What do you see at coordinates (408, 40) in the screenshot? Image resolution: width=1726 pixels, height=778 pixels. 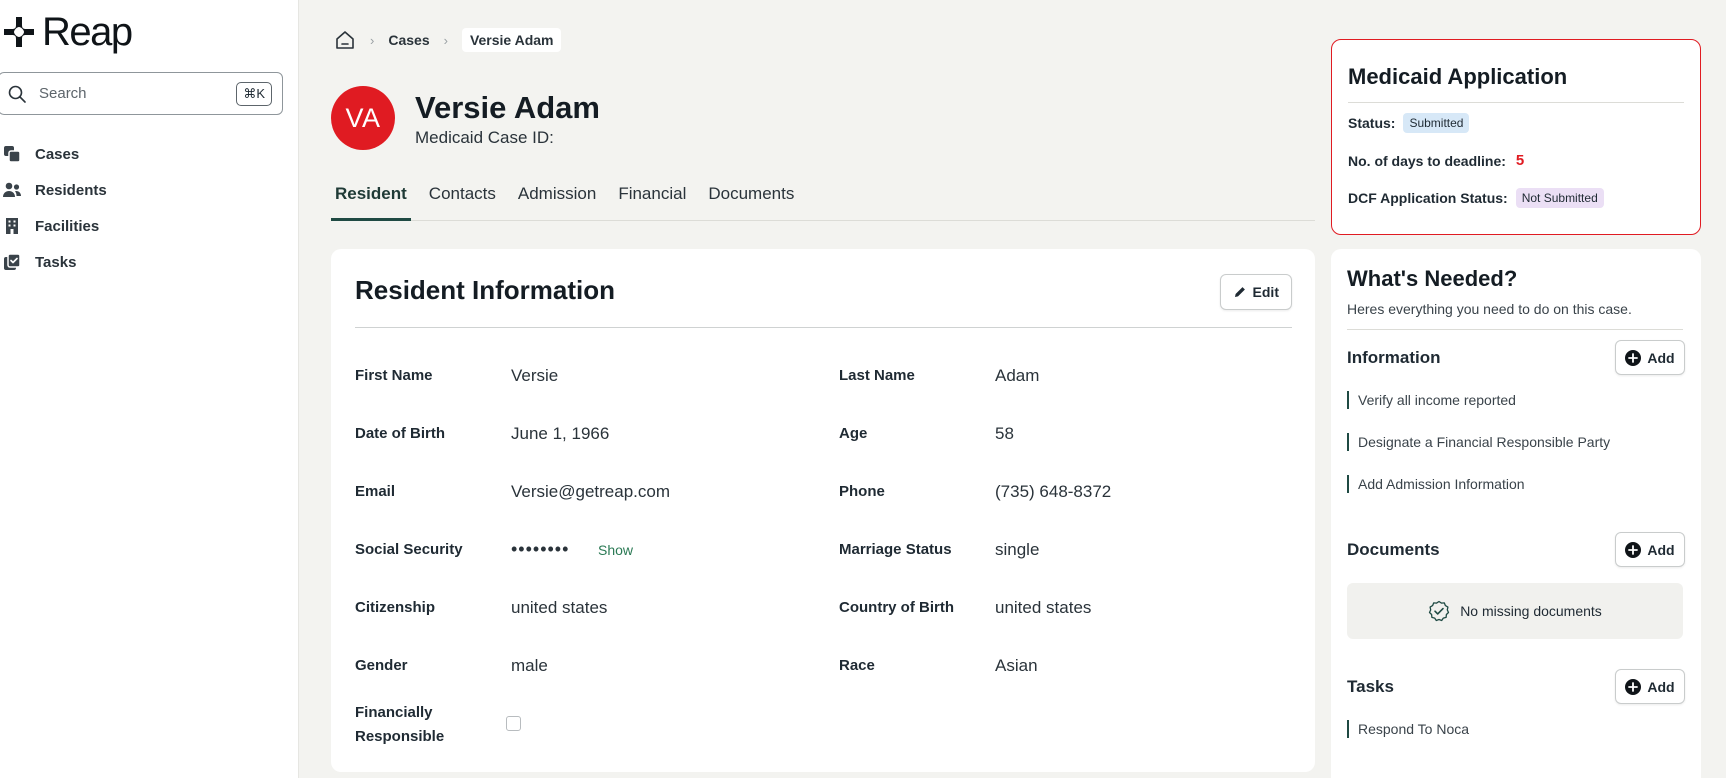 I see `breadcrumb-cases-link: Cases` at bounding box center [408, 40].